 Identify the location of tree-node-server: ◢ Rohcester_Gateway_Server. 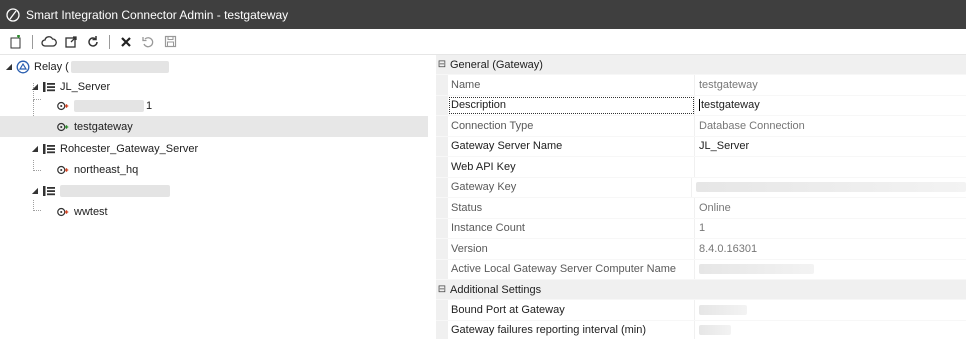
(214, 148).